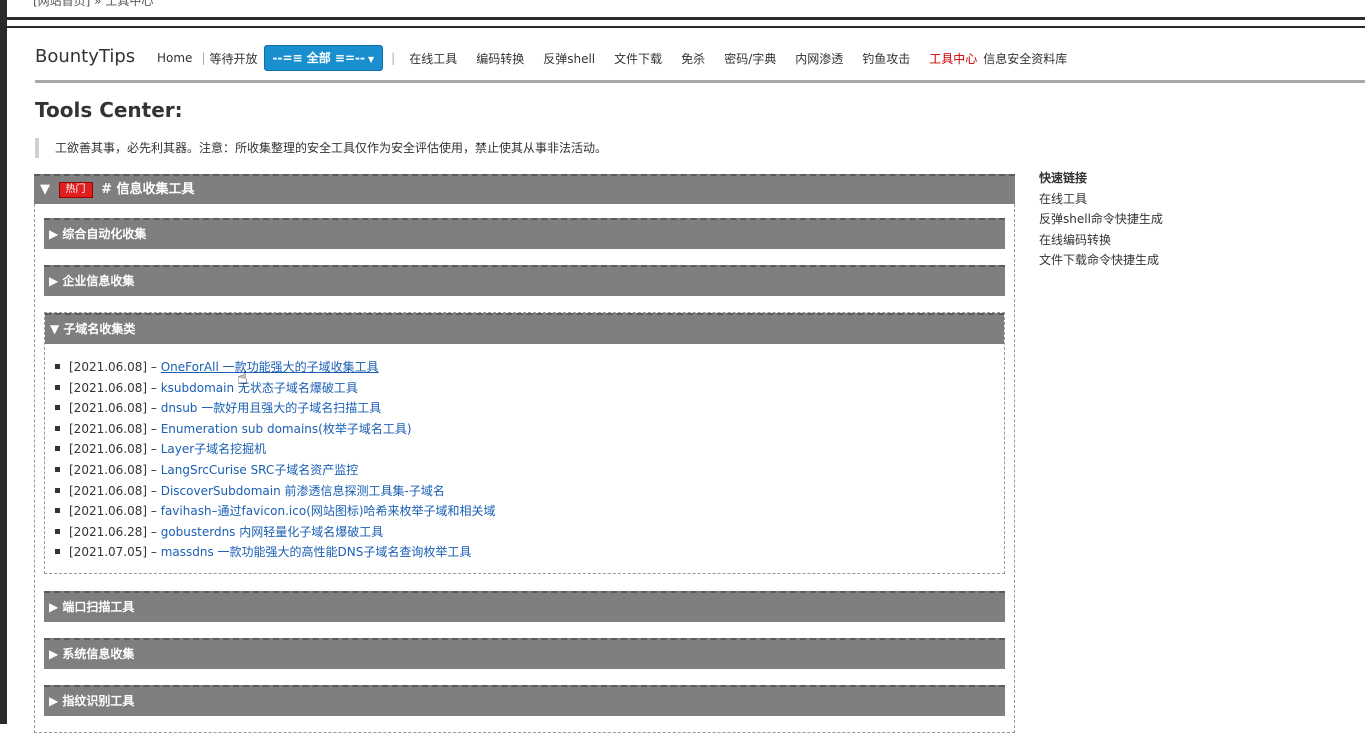 The width and height of the screenshot is (1365, 733). I want to click on page-title: Tools Center:, so click(109, 110).